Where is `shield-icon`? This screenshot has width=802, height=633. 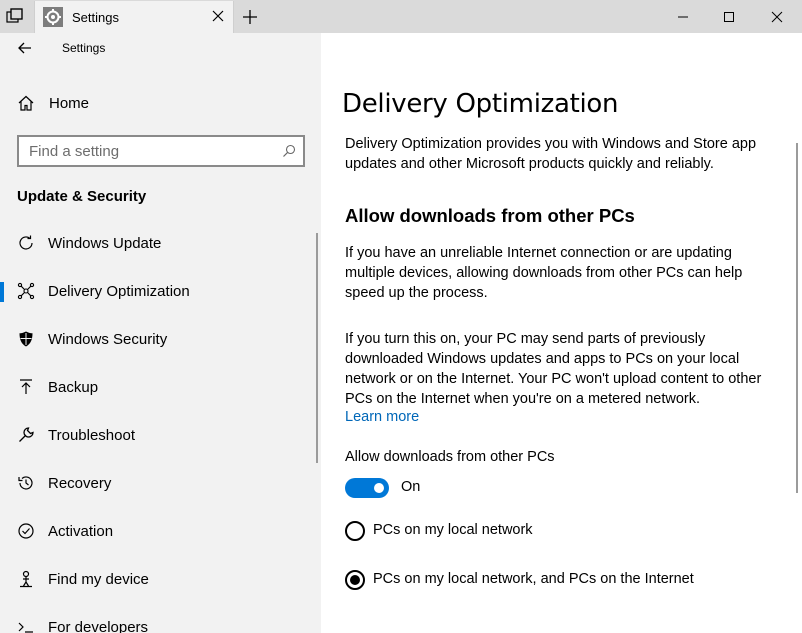
shield-icon is located at coordinates (26, 339).